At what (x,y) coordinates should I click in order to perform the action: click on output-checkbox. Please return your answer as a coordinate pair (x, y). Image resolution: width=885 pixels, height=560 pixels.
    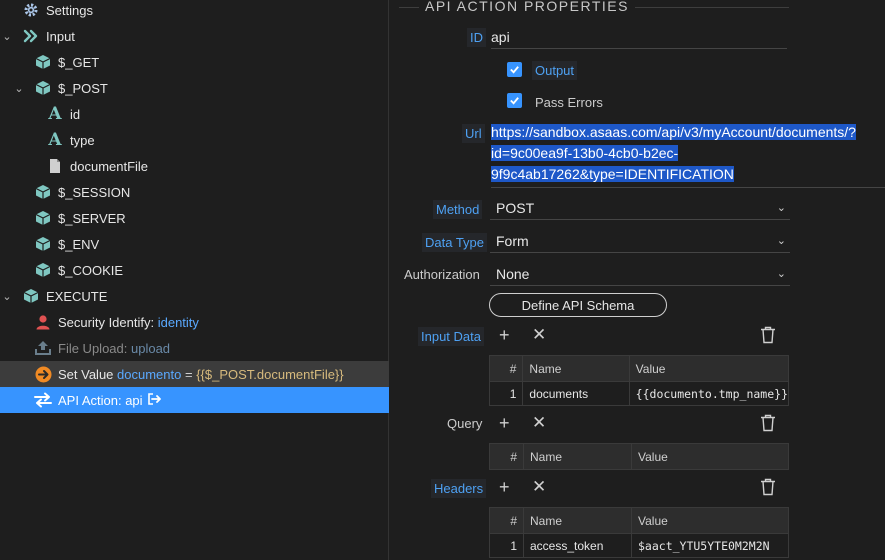
    Looking at the image, I should click on (514, 69).